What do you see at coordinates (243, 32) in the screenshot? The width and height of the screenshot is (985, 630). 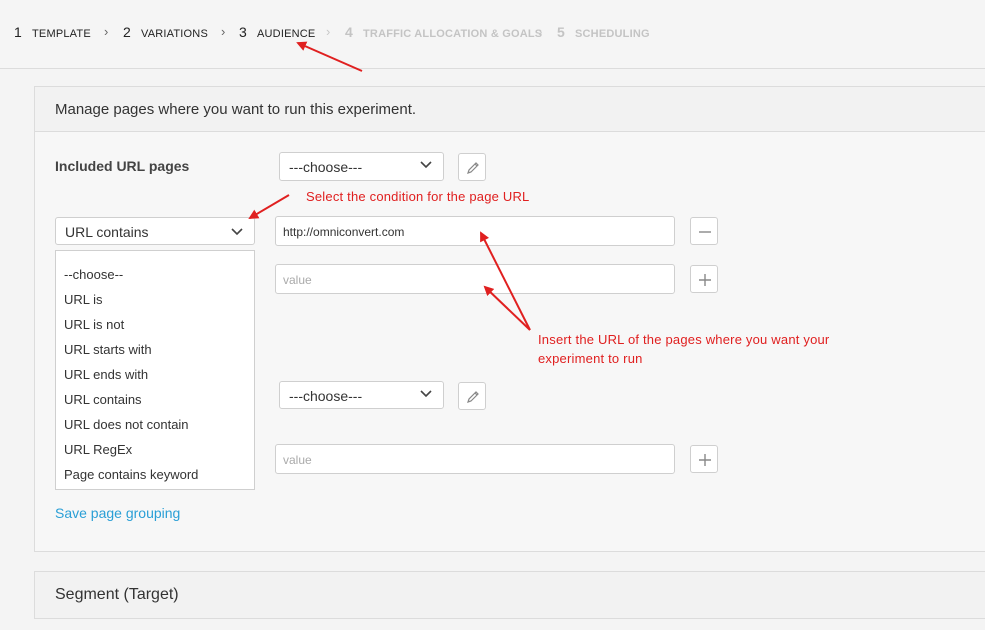 I see `step-number: 3` at bounding box center [243, 32].